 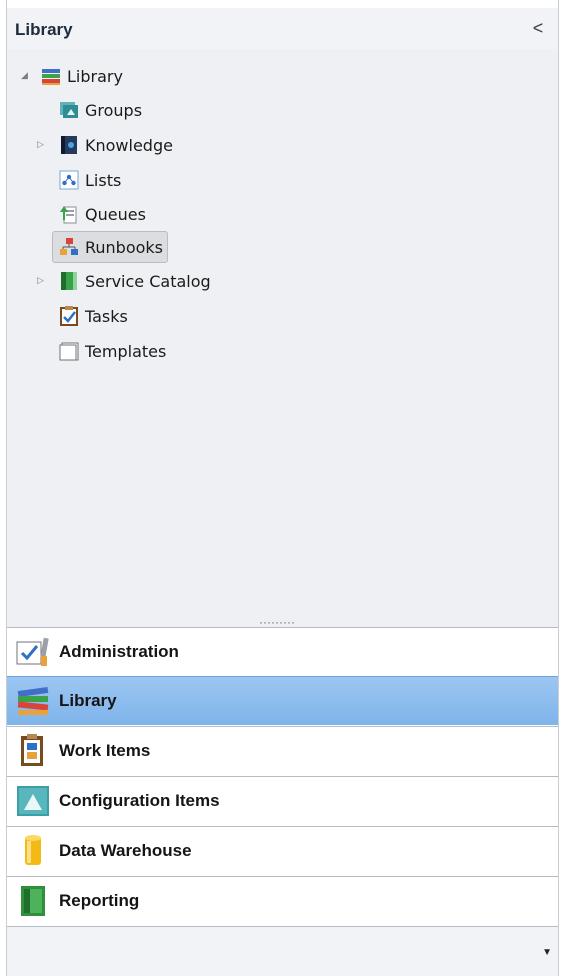 I want to click on pane-splitter: ·········, so click(x=282, y=622).